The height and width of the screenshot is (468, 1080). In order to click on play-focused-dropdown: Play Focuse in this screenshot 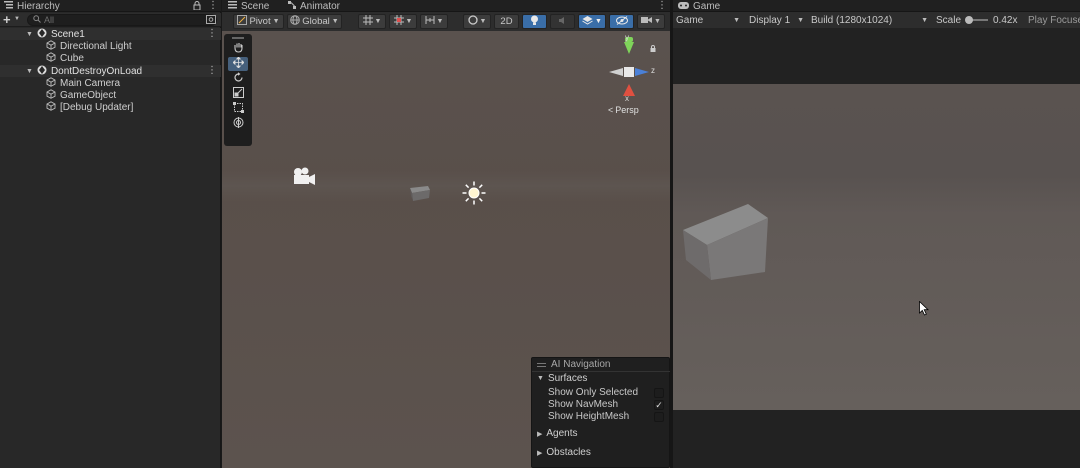, I will do `click(1054, 20)`.